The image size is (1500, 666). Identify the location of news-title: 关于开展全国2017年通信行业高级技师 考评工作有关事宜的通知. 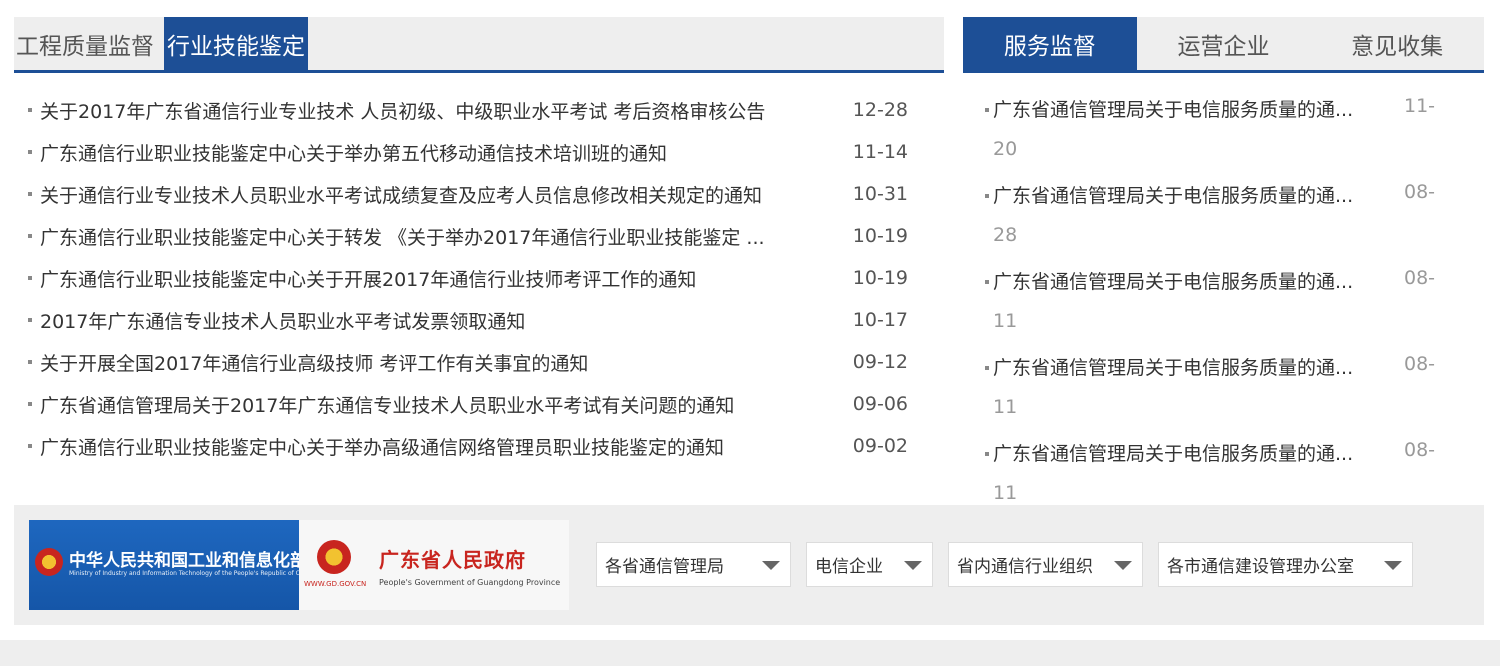
(433, 362).